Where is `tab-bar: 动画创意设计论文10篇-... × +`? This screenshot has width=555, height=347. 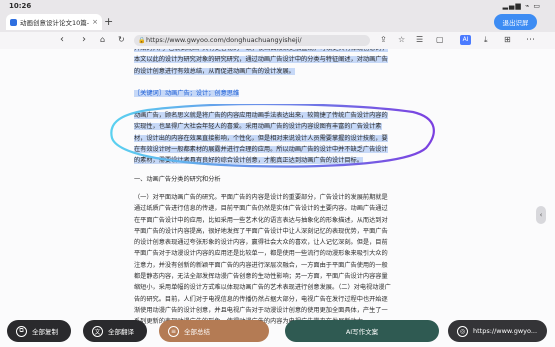
tab-bar: 动画创意设计论文10篇-... × + is located at coordinates (277, 22).